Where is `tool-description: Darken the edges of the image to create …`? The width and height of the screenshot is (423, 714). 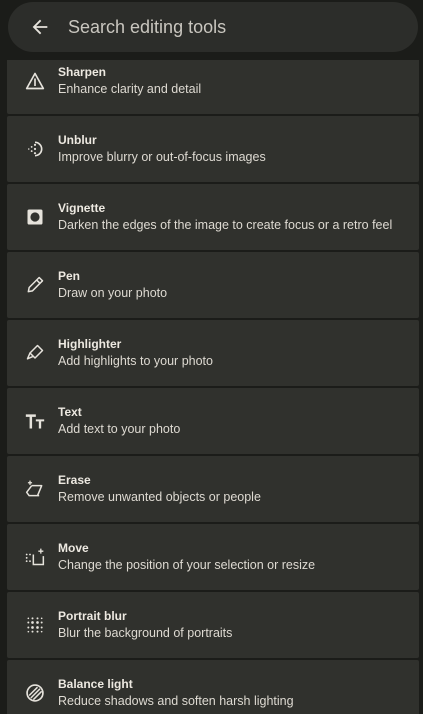 tool-description: Darken the edges of the image to create … is located at coordinates (225, 225).